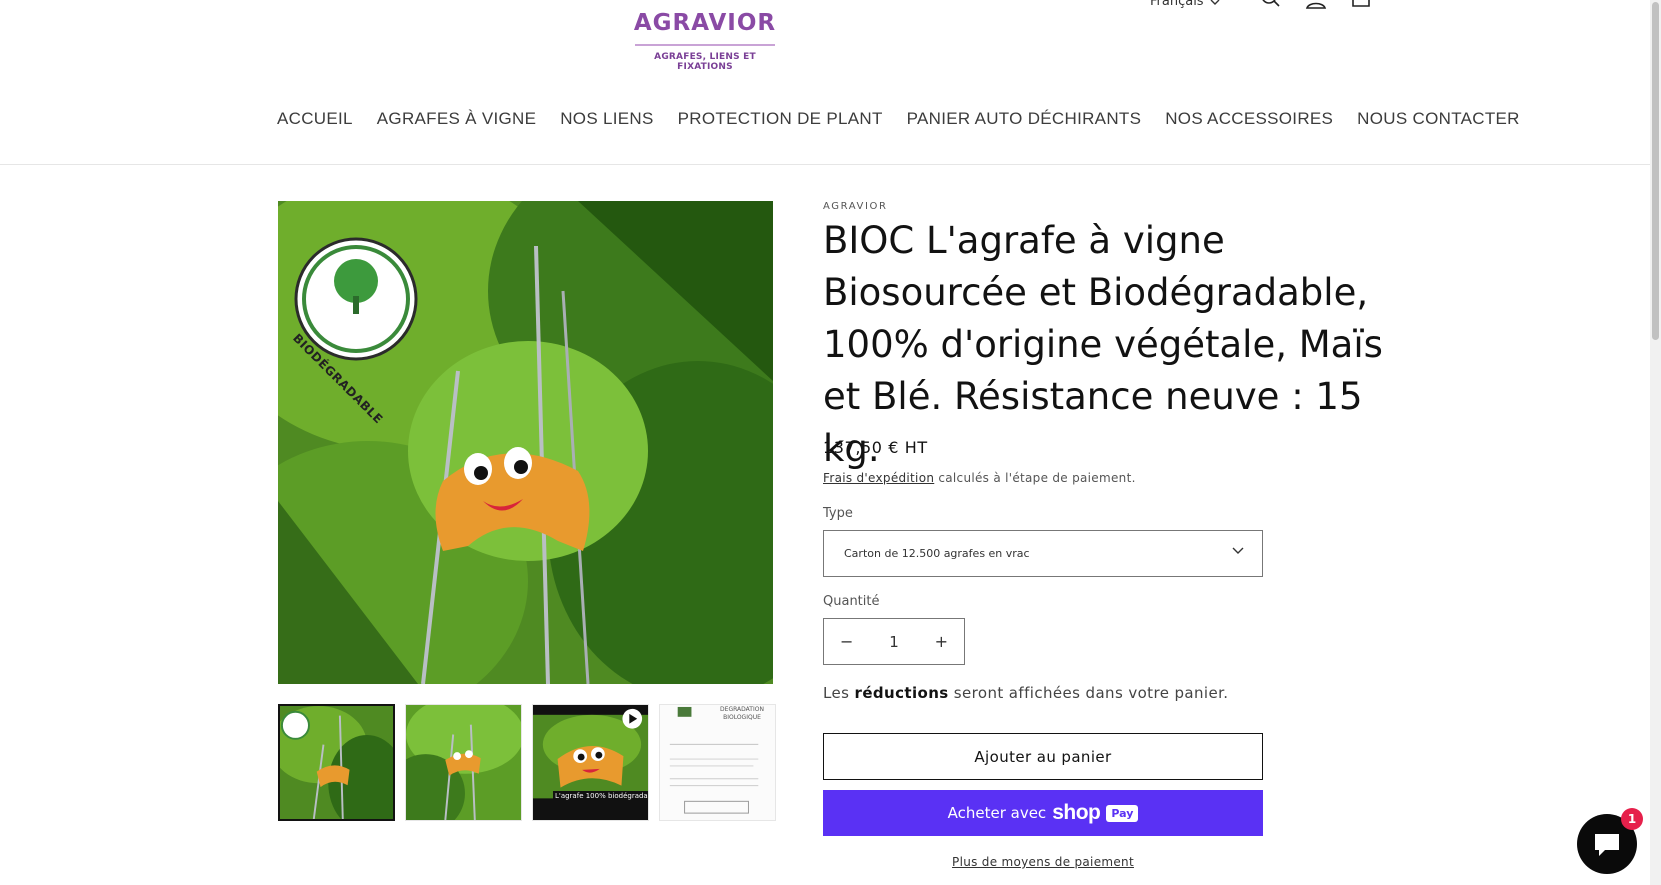 This screenshot has width=1661, height=885. What do you see at coordinates (315, 119) in the screenshot?
I see `nav-item-accueil: ACCUEIL` at bounding box center [315, 119].